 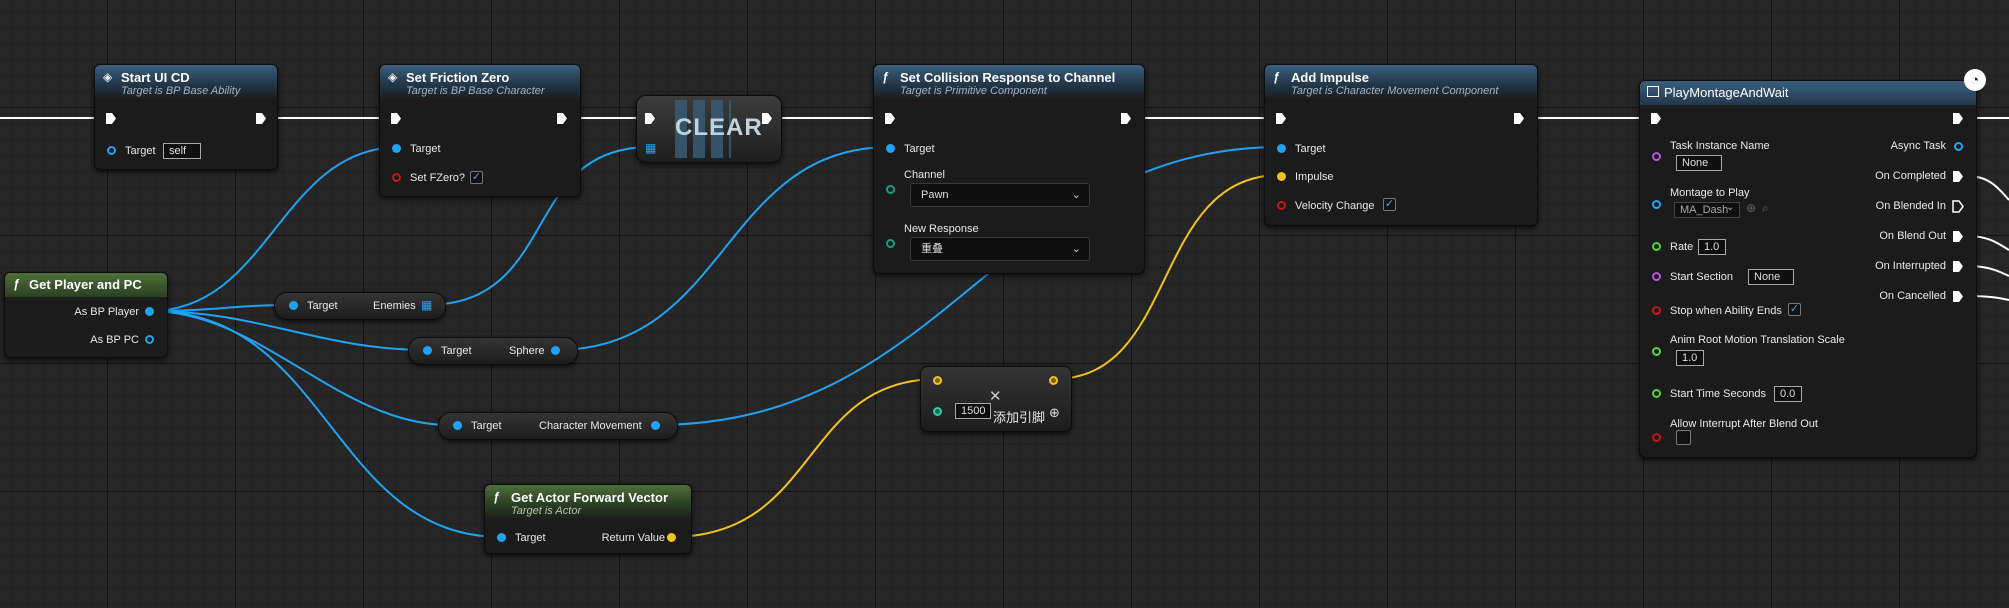 I want to click on add-pin-label: 添加引脚, so click(x=1019, y=416).